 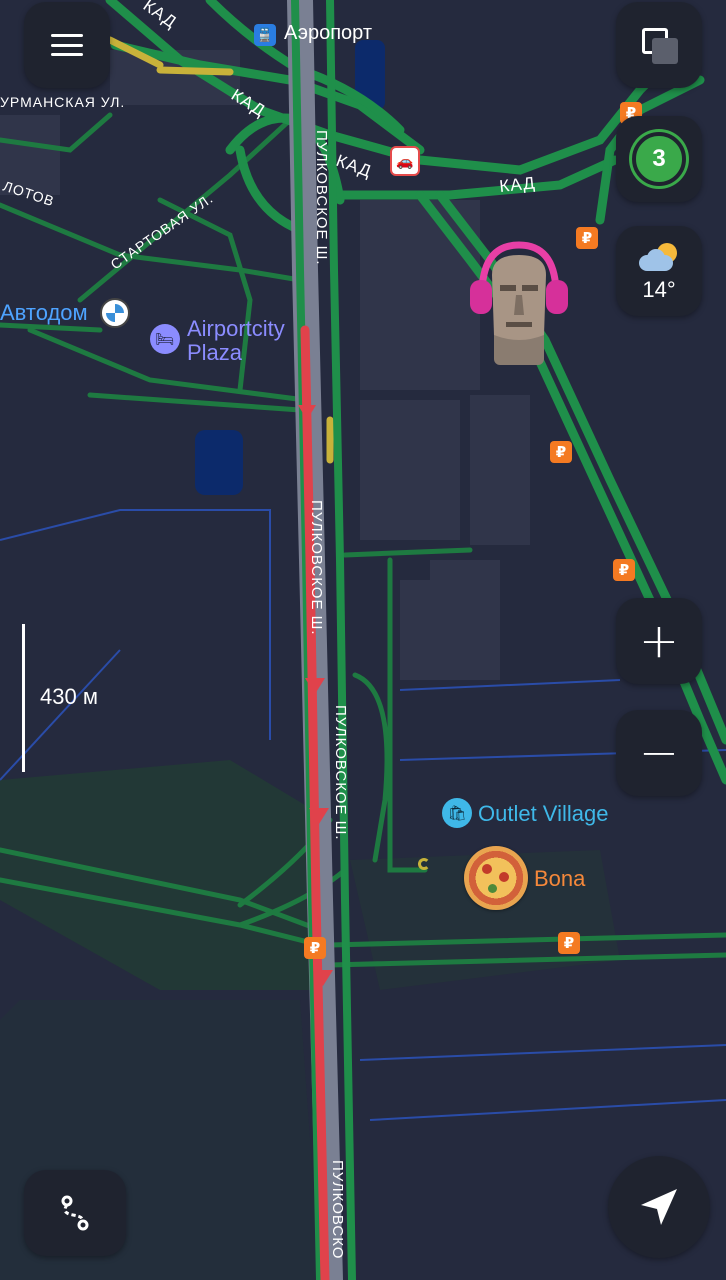 I want to click on poi-airportcity-label-1: Airportcity, so click(x=236, y=328).